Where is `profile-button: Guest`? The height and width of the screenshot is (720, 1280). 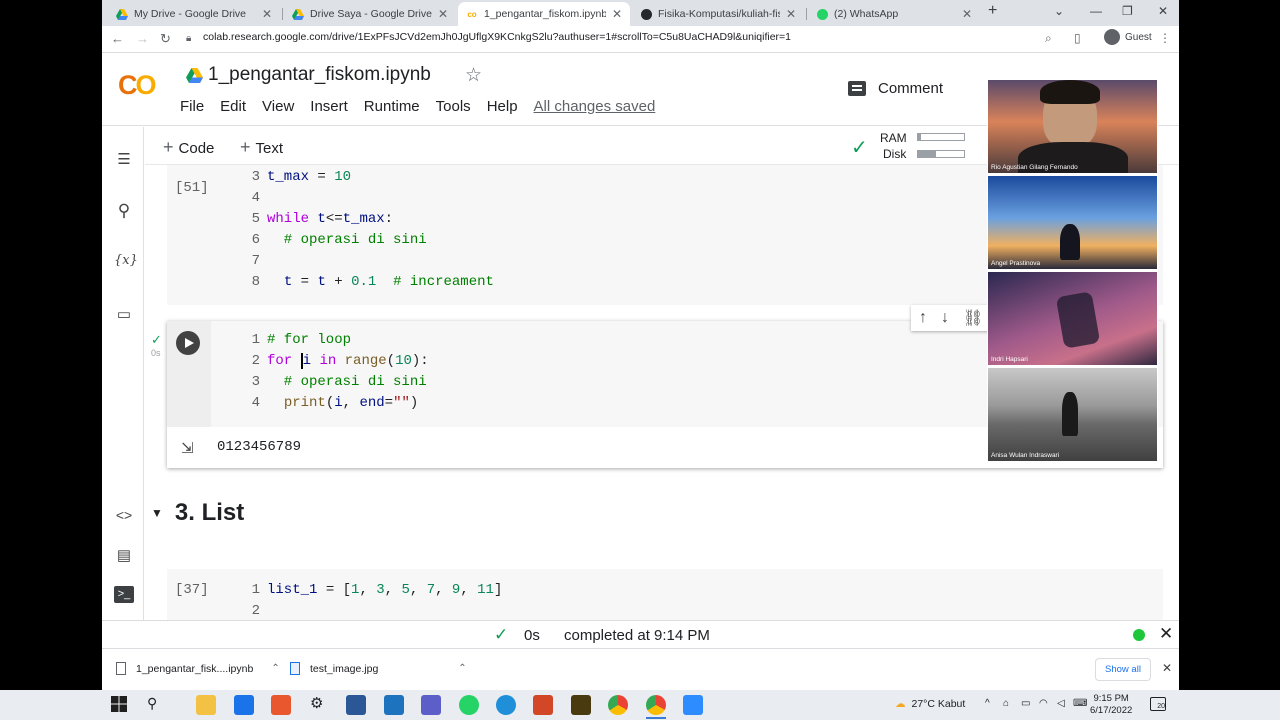 profile-button: Guest is located at coordinates (1128, 37).